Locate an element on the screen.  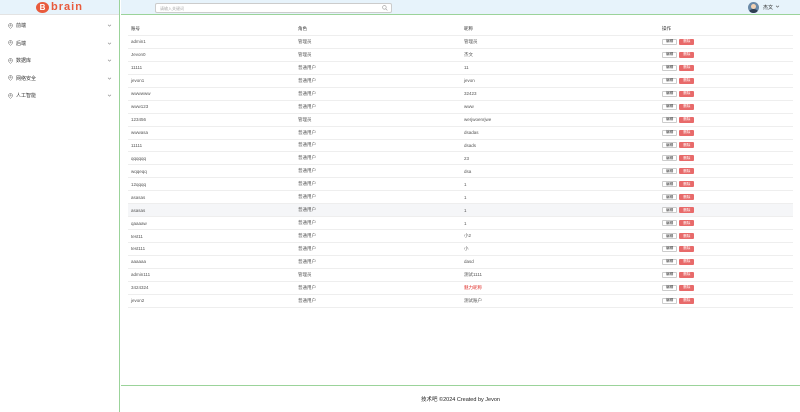
cell-nickname: jevon is located at coordinates (469, 81).